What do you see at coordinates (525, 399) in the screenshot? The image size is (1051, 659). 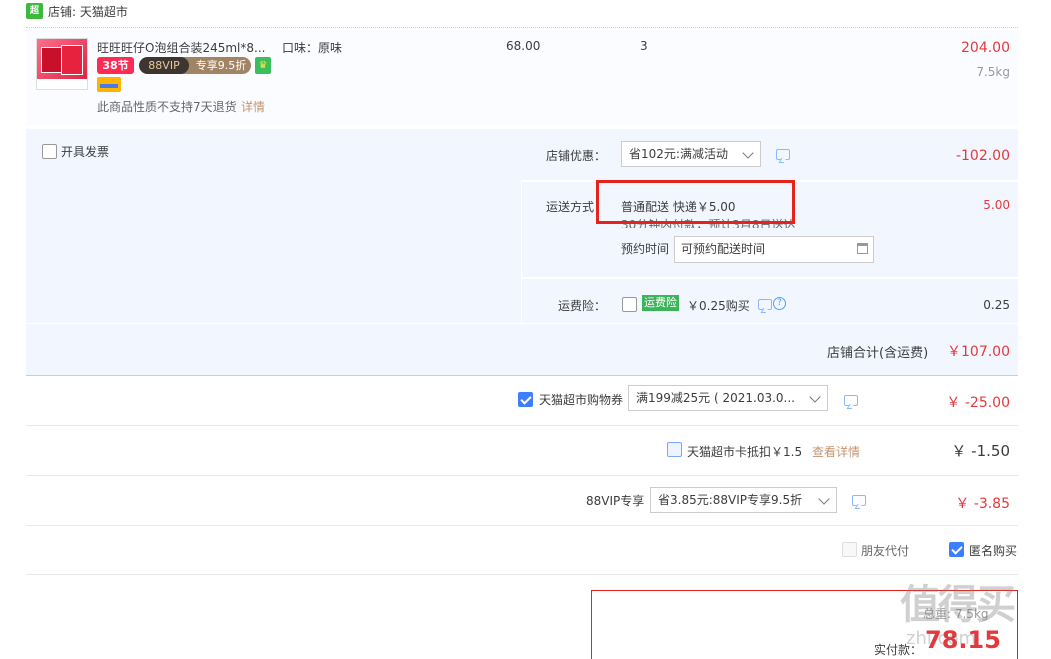 I see `coupon-checkbox` at bounding box center [525, 399].